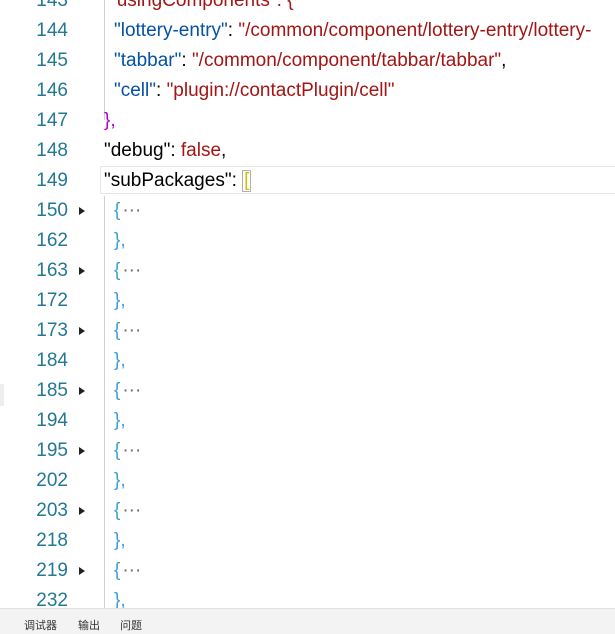 The image size is (615, 634). I want to click on line-number: 162, so click(52, 240).